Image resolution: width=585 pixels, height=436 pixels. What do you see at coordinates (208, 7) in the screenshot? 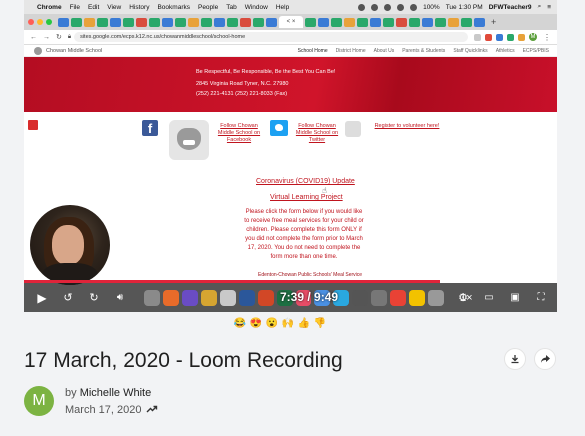
I see `menu-people: People` at bounding box center [208, 7].